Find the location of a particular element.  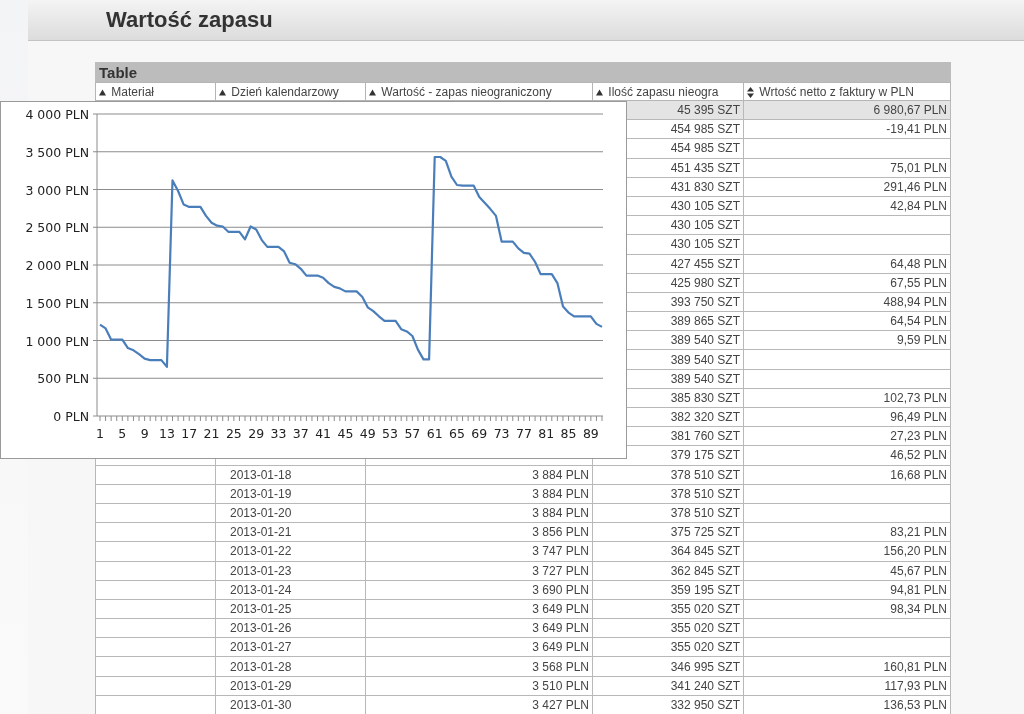

table-cell: 67,55 PLN is located at coordinates (847, 283).